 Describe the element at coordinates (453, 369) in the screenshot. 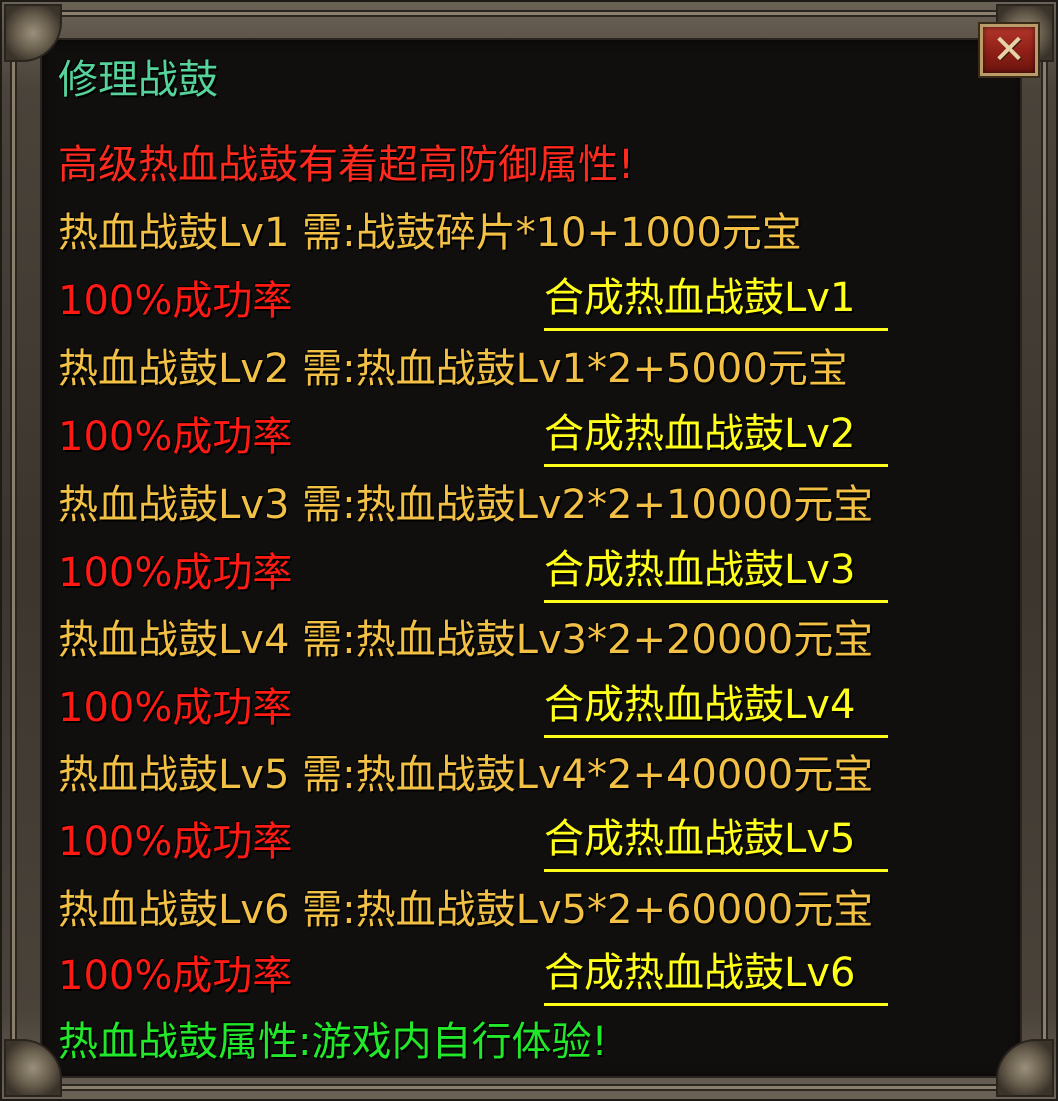

I see `recipe-requirement-lv2: 热血战鼓Lv2 需:热血战鼓Lv1*2+5000元宝` at that location.